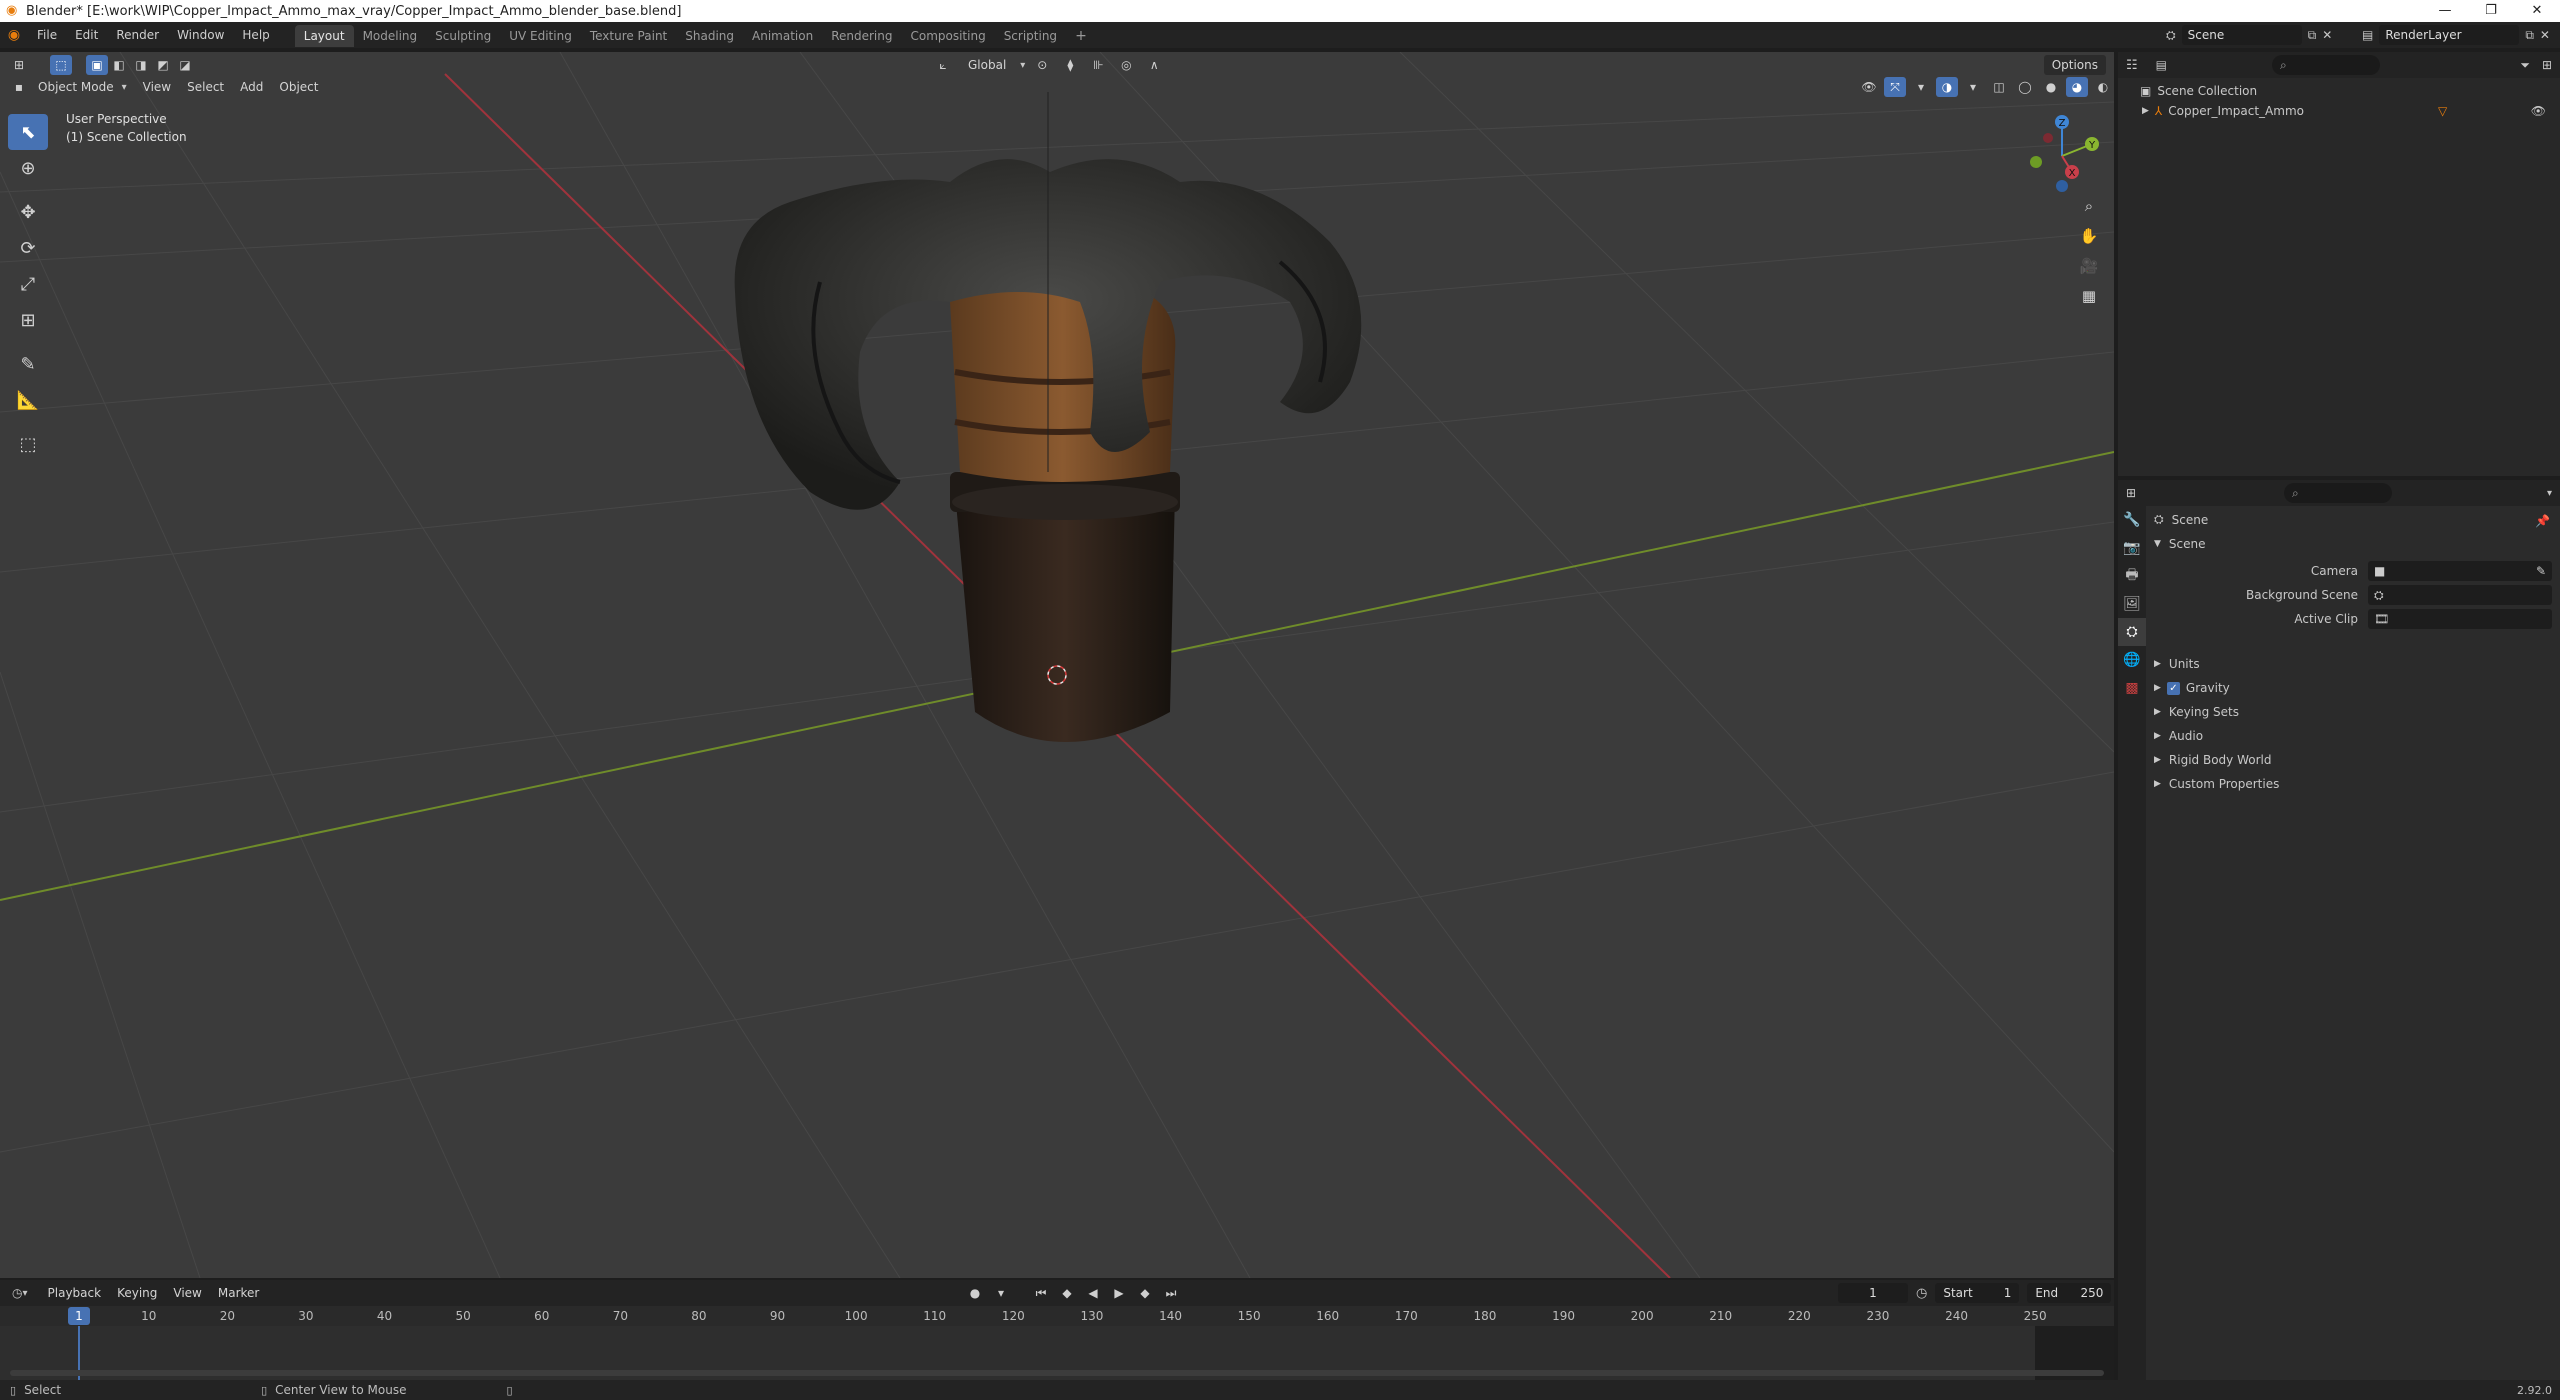 This screenshot has width=2560, height=1400. I want to click on scene-subpanel-header: ▼ Scene, so click(2353, 544).